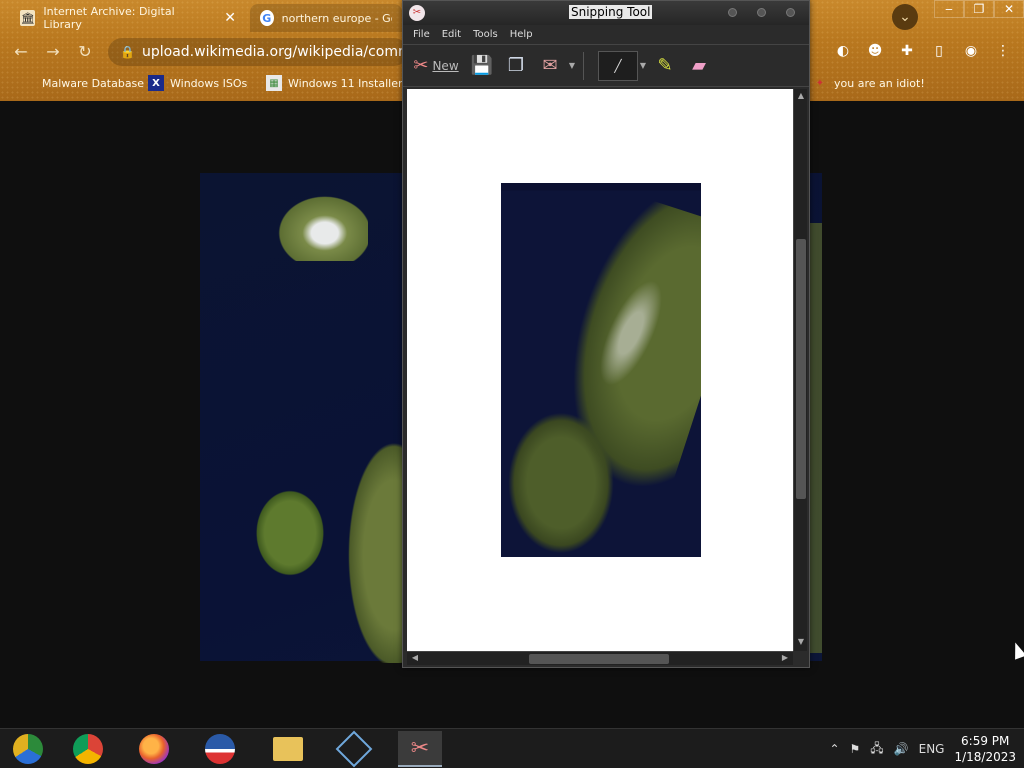  What do you see at coordinates (290, 533) in the screenshot?
I see `map-ireland` at bounding box center [290, 533].